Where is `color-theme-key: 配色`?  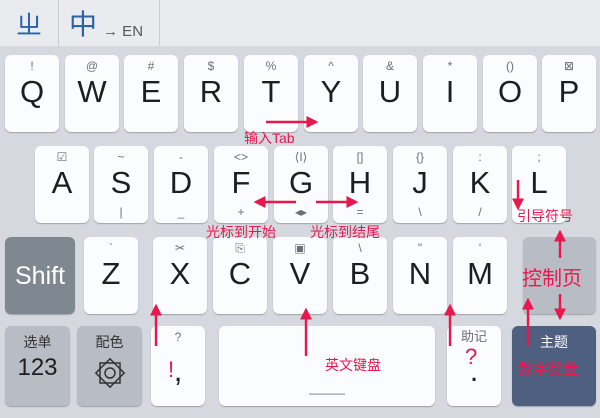
color-theme-key: 配色 is located at coordinates (109, 366).